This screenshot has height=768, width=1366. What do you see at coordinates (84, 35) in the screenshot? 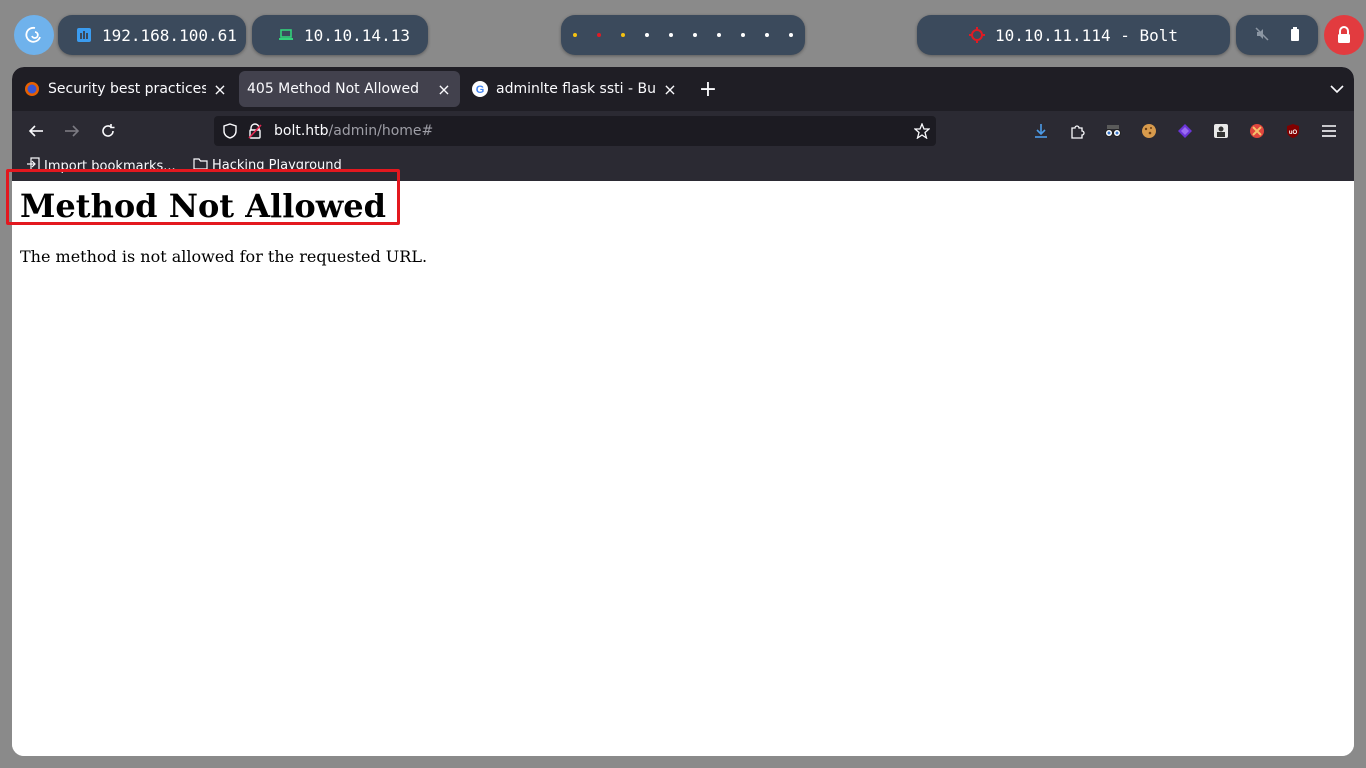
I see `network-icon` at bounding box center [84, 35].